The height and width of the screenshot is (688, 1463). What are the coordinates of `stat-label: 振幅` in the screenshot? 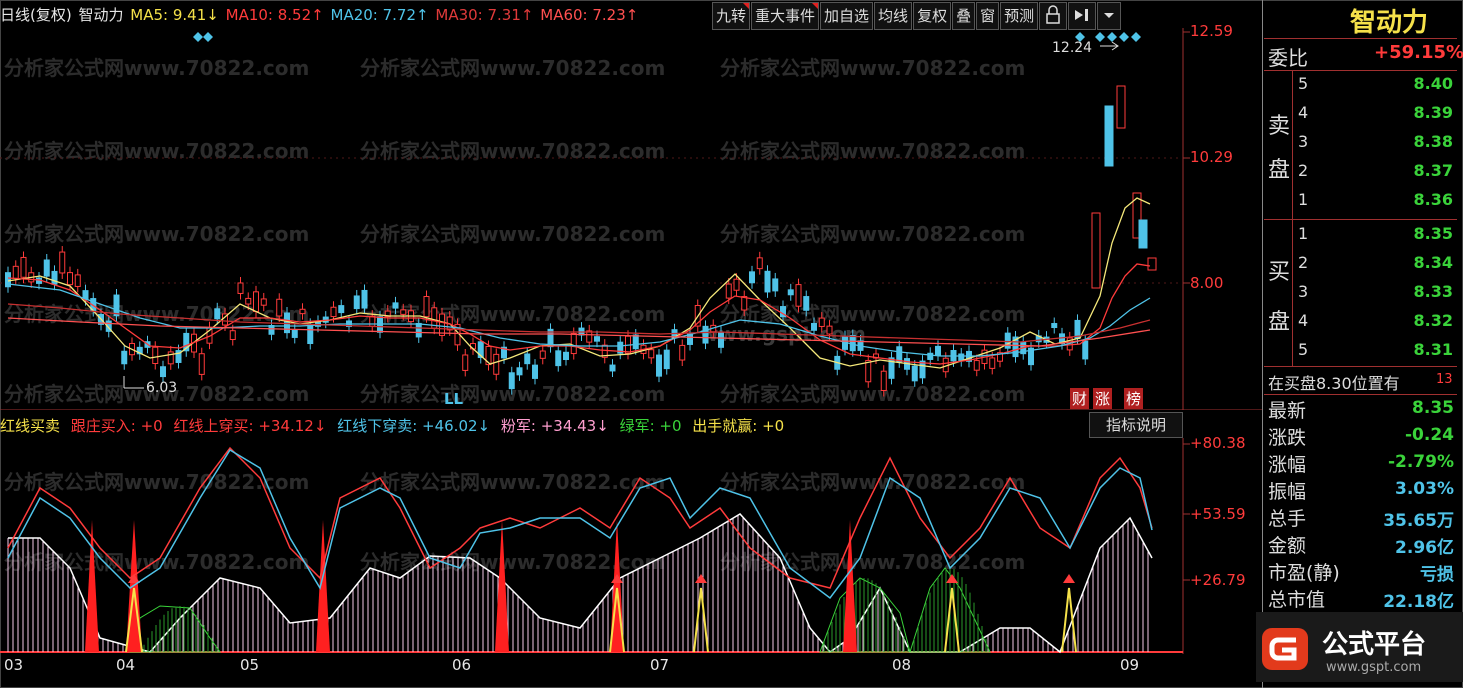 It's located at (1287, 492).